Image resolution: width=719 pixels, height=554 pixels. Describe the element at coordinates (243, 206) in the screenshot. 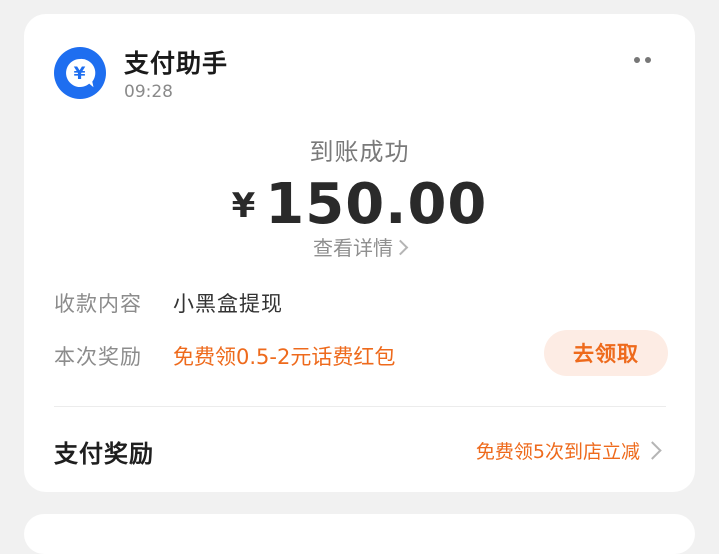

I see `currency-symbol: ¥` at that location.